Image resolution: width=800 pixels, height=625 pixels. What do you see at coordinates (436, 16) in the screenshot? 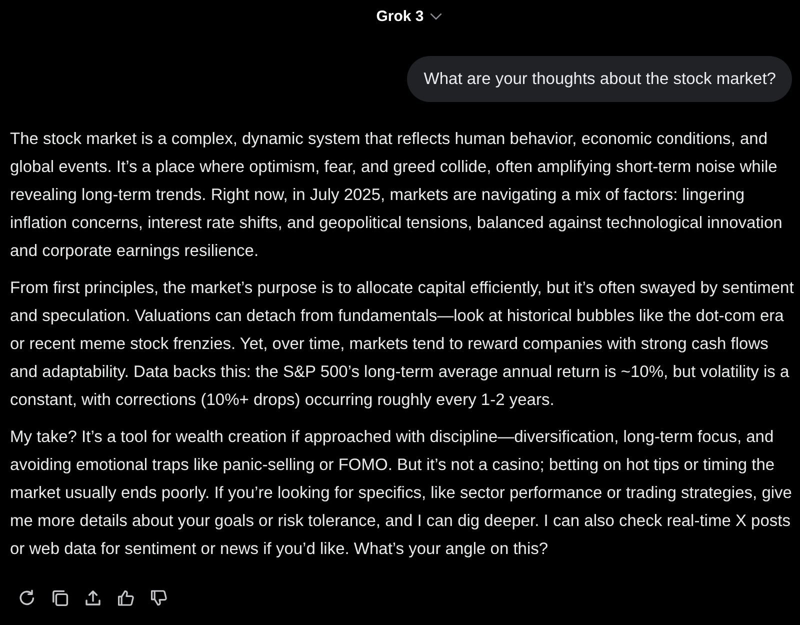
I see `chevron-down-icon` at bounding box center [436, 16].